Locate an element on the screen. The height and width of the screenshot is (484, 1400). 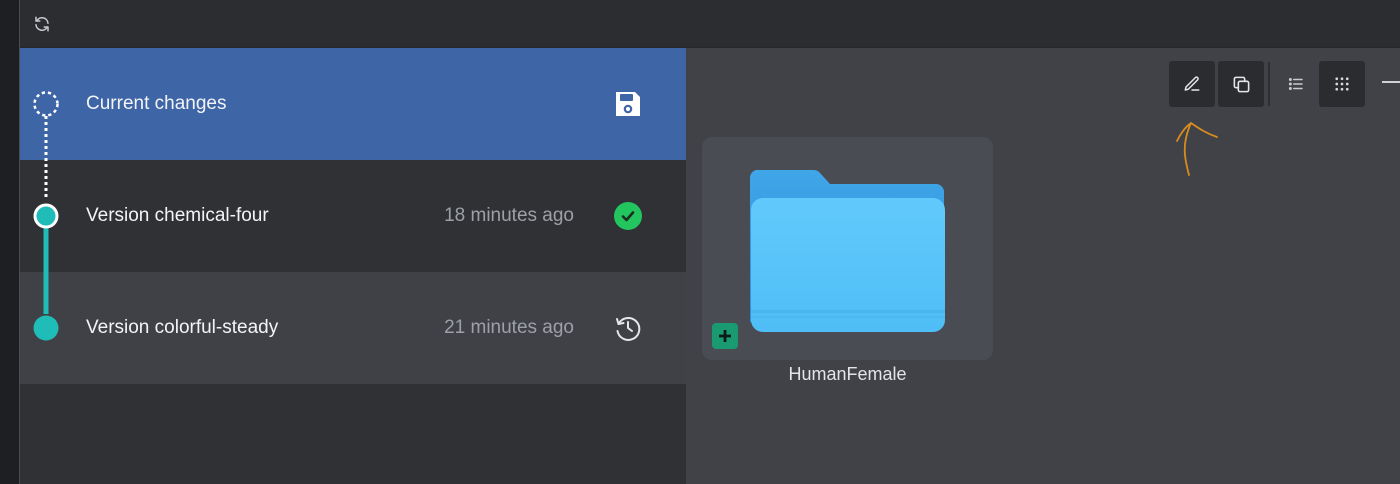
check-circle-icon is located at coordinates (628, 216).